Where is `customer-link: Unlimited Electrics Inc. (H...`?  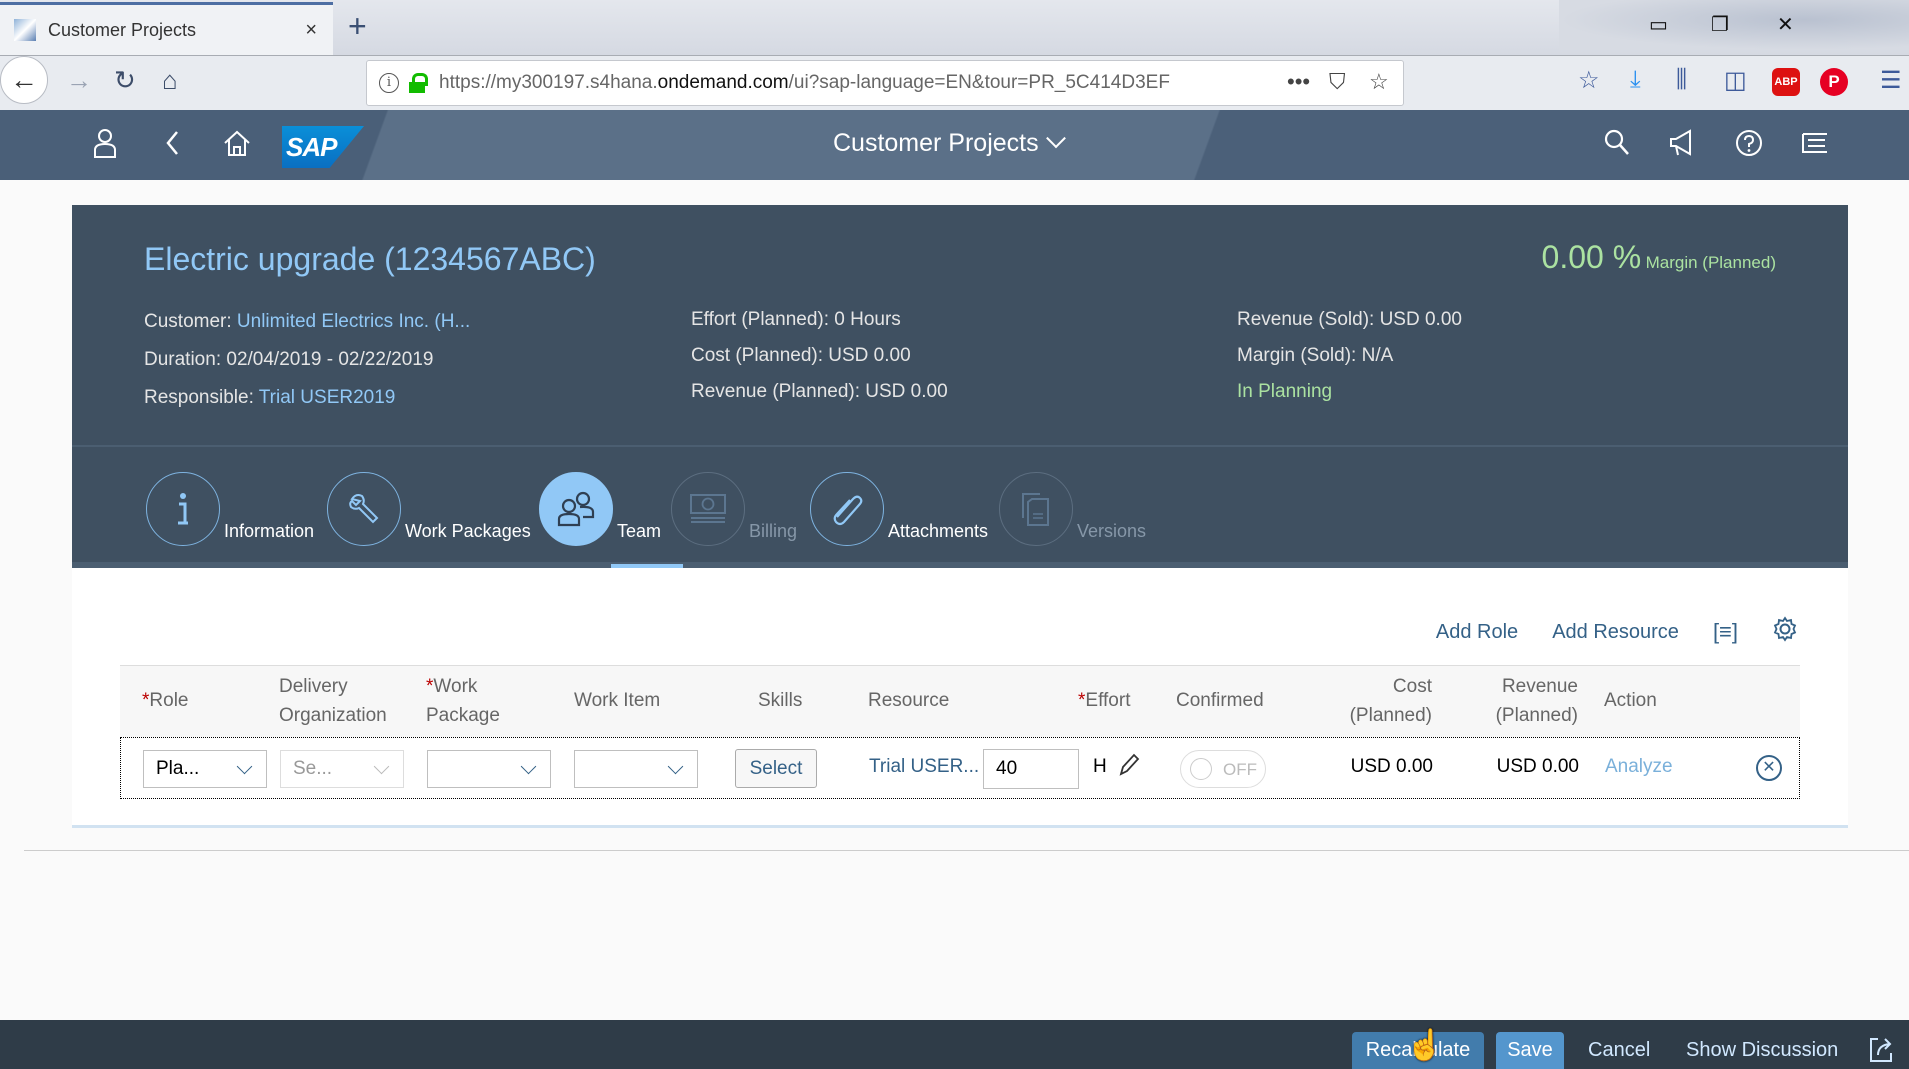 customer-link: Unlimited Electrics Inc. (H... is located at coordinates (353, 321).